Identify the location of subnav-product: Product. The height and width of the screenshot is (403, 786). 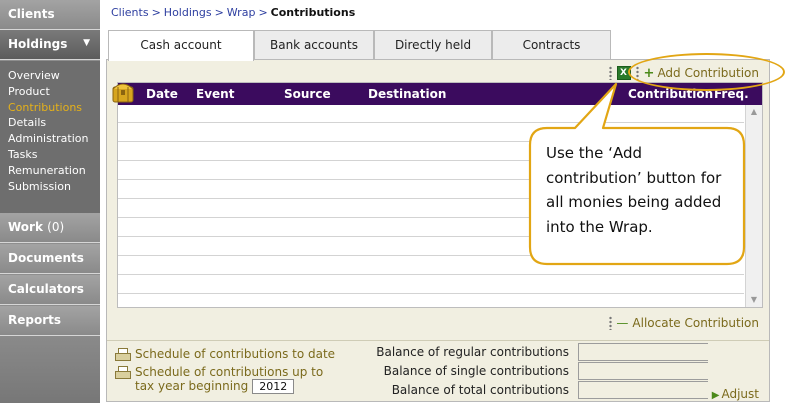
(54, 92).